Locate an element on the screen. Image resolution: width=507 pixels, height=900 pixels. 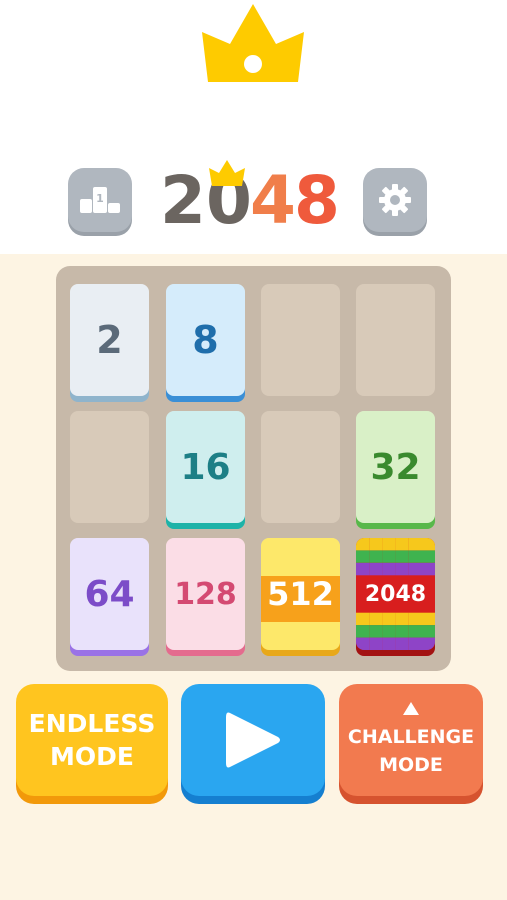
play-button is located at coordinates (253, 740).